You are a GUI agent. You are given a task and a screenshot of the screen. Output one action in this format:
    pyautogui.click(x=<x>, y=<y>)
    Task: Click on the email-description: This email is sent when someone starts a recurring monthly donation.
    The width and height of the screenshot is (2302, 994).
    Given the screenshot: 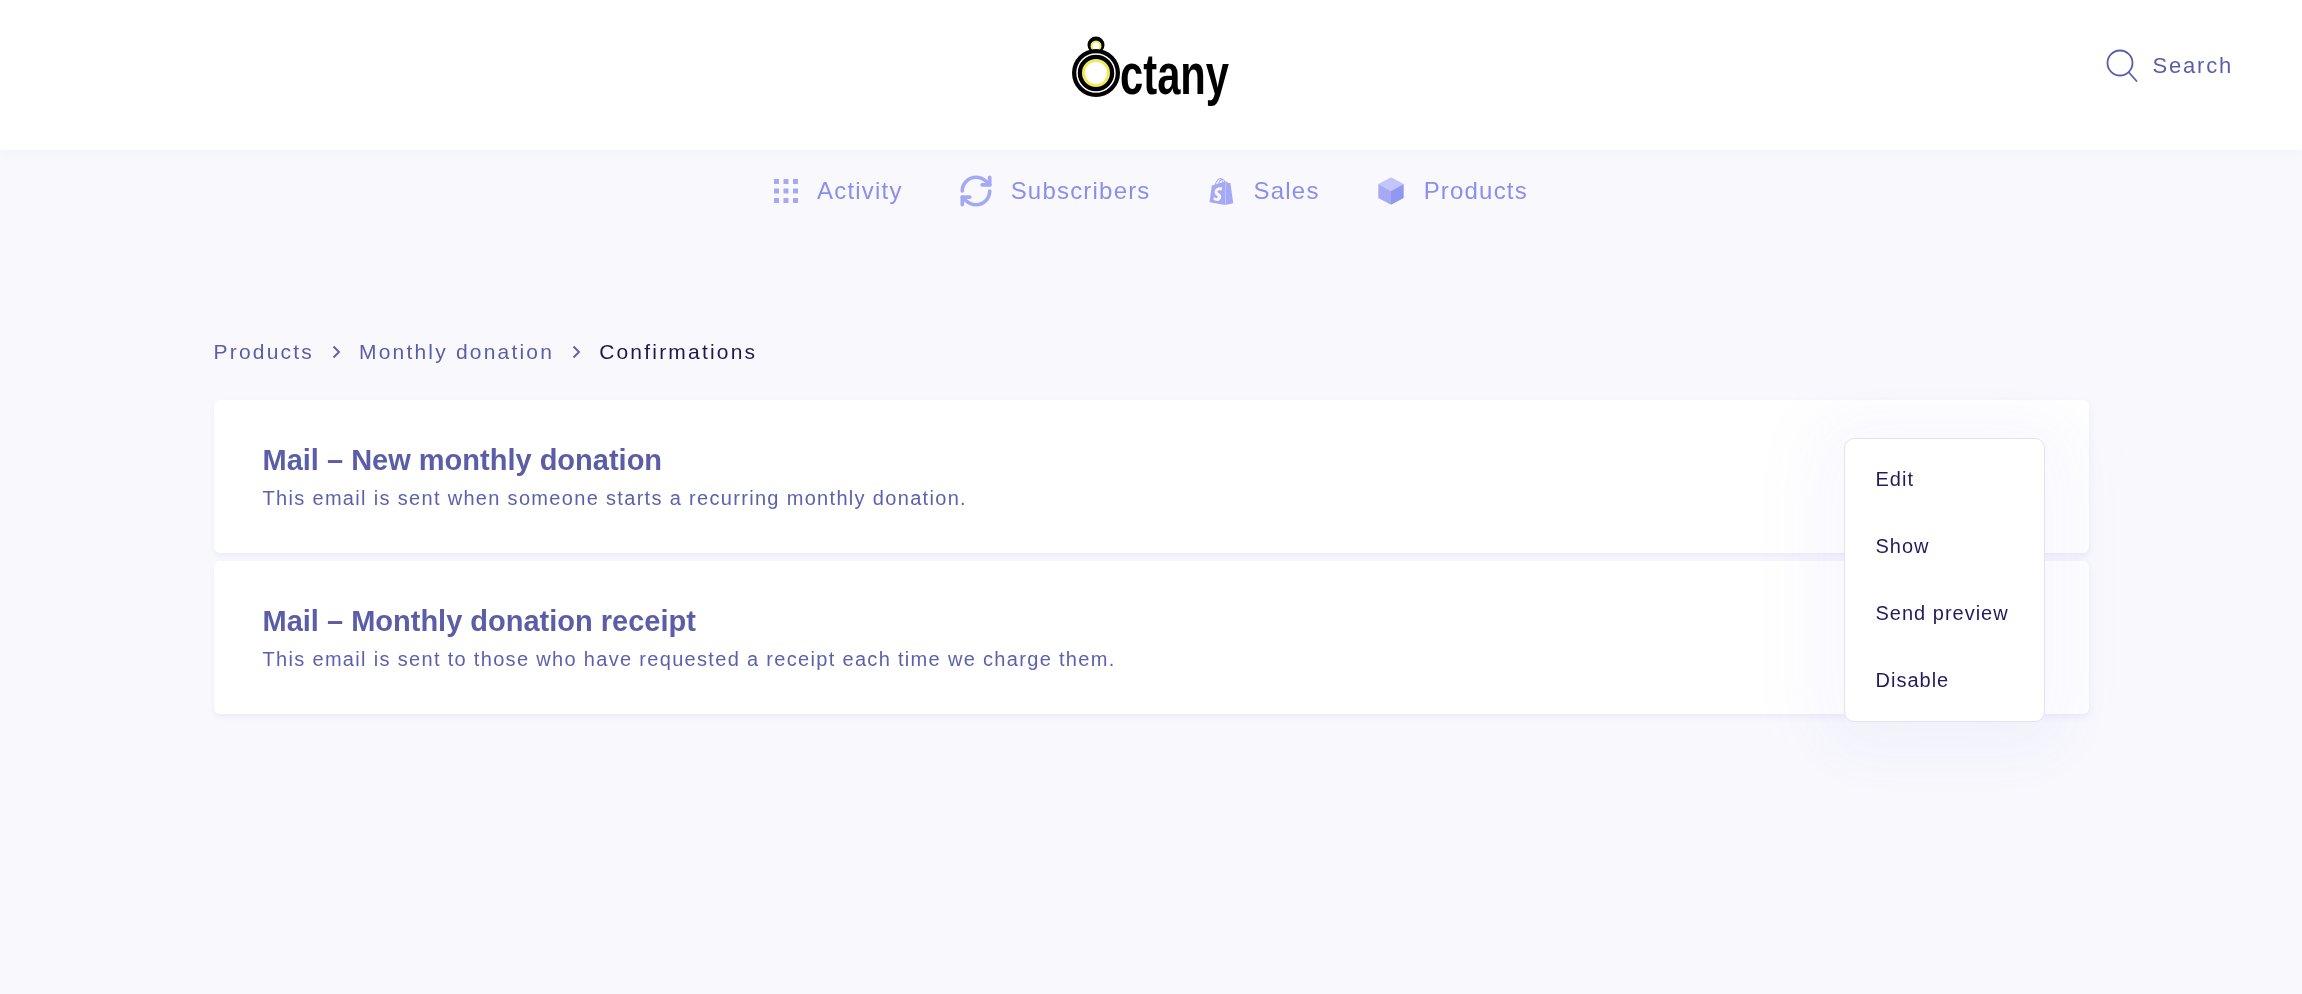 What is the action you would take?
    pyautogui.click(x=614, y=498)
    